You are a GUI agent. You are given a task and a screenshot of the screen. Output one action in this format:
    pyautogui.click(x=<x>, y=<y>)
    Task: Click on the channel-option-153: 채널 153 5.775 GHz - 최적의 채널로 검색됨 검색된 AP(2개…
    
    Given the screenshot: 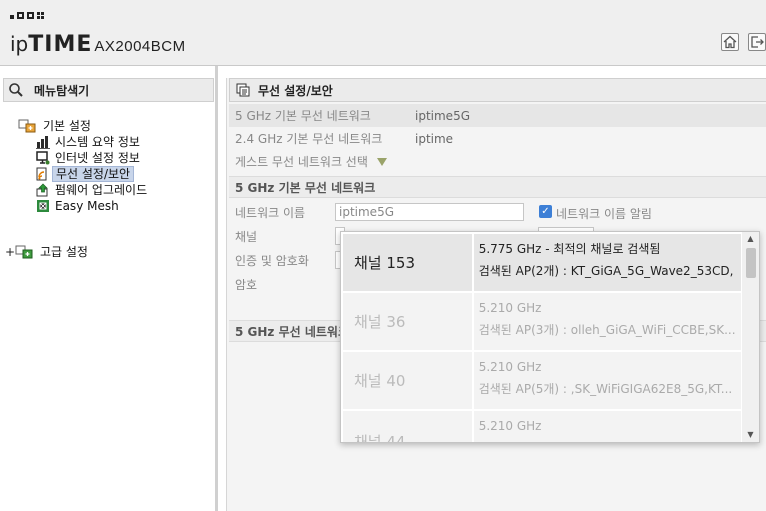 What is the action you would take?
    pyautogui.click(x=542, y=262)
    